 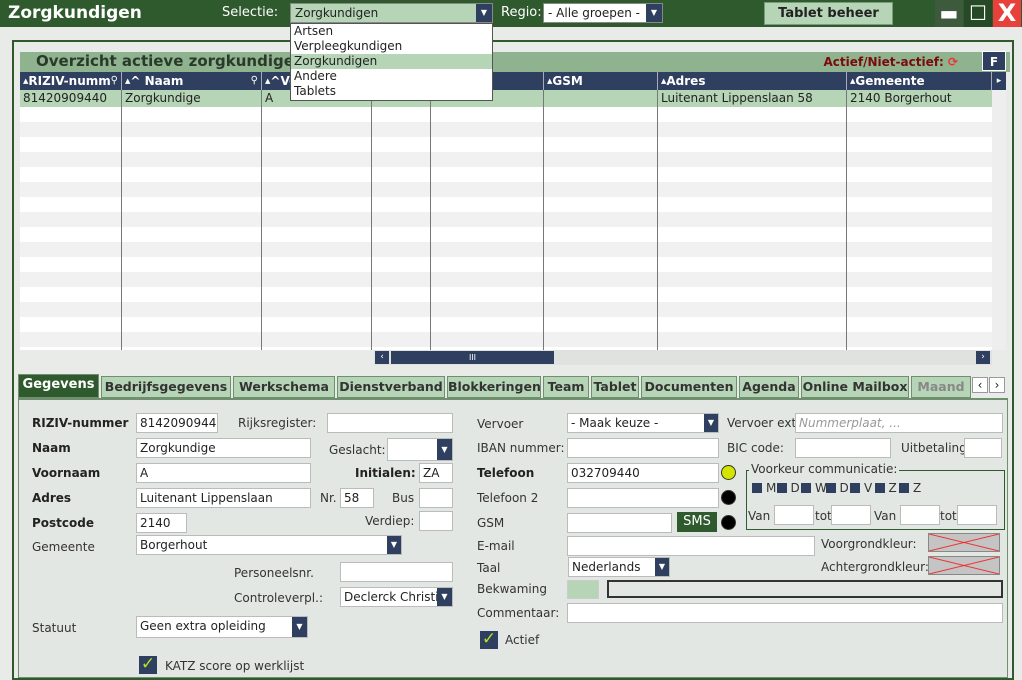 What do you see at coordinates (166, 387) in the screenshot?
I see `tab-bedrijfsgegevens: Bedrijfsgegevens` at bounding box center [166, 387].